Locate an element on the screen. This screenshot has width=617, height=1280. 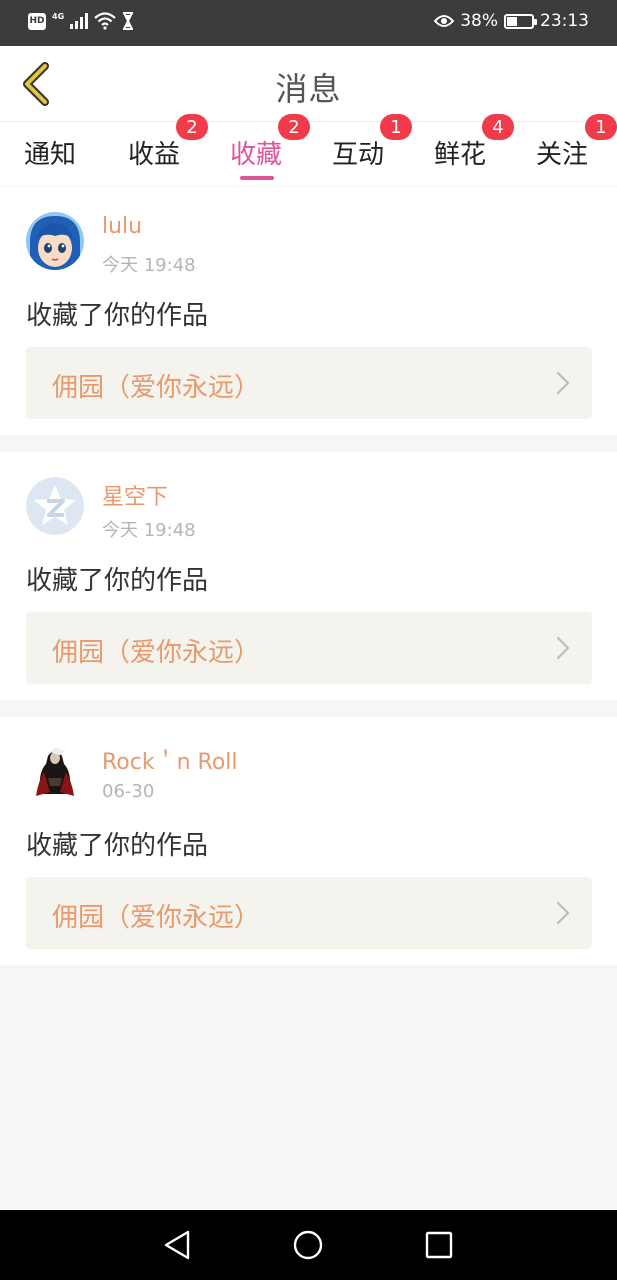
tab-label: 通知 is located at coordinates (50, 155).